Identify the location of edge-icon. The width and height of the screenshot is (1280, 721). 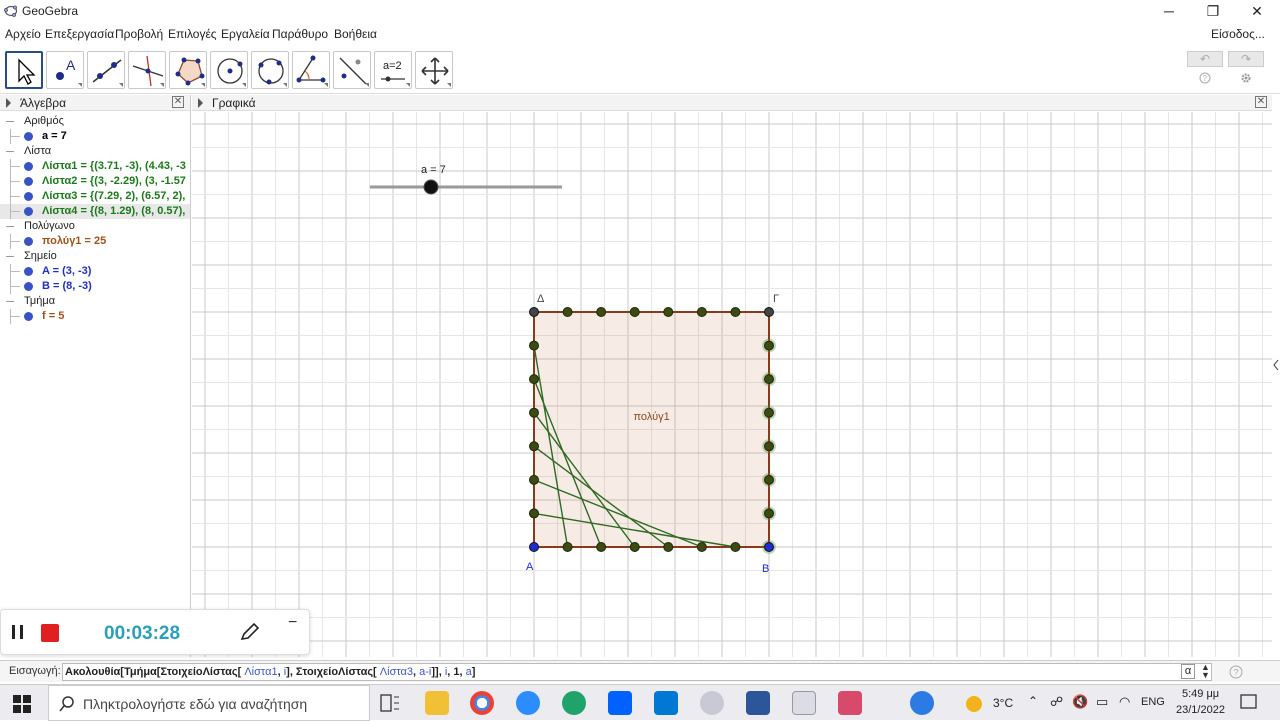
(574, 703).